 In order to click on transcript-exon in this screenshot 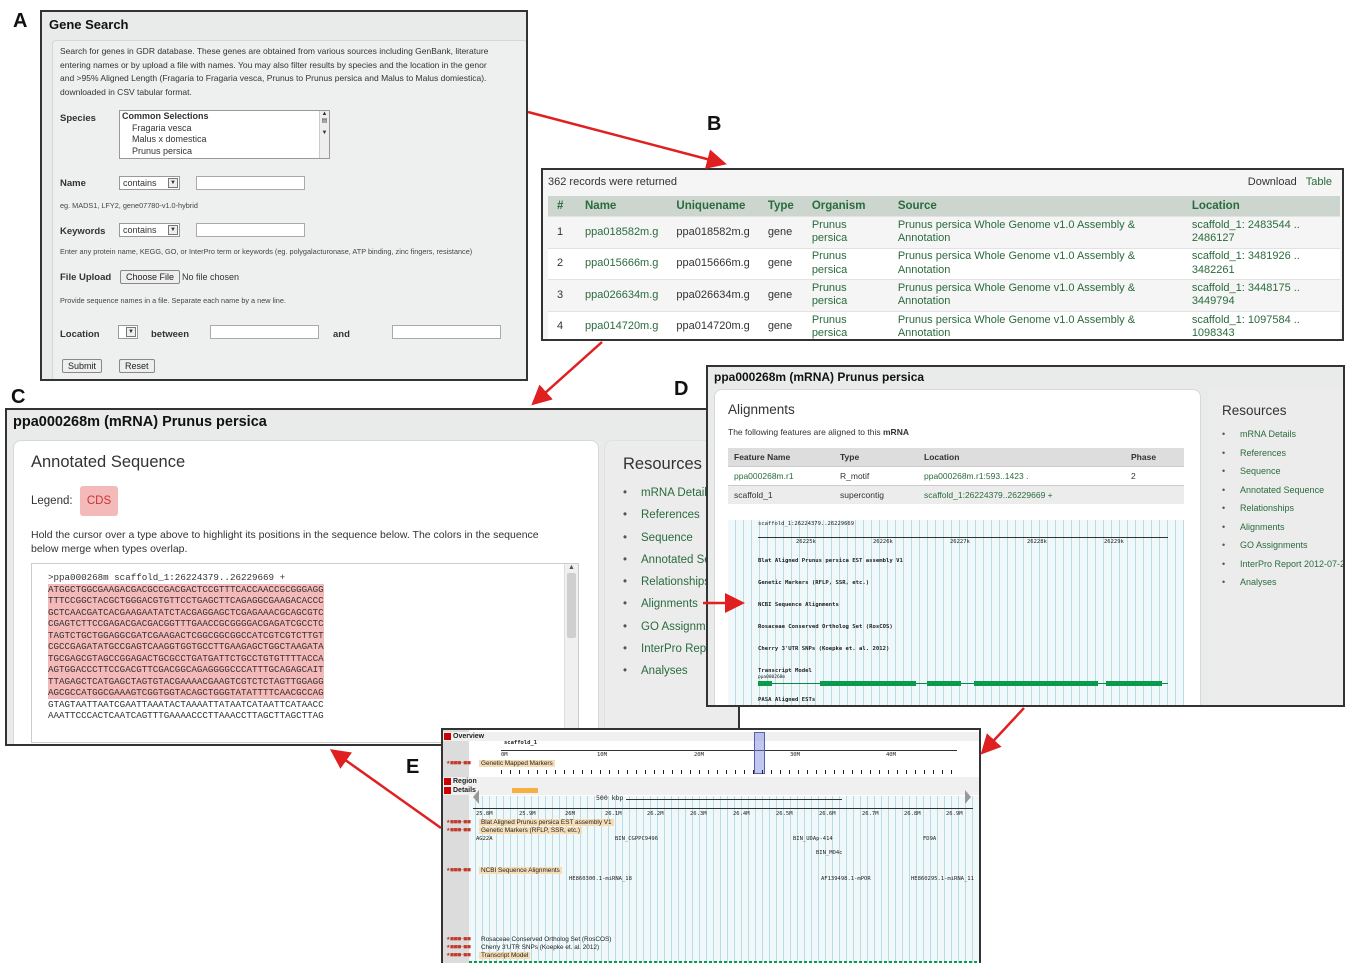, I will do `click(1036, 683)`.